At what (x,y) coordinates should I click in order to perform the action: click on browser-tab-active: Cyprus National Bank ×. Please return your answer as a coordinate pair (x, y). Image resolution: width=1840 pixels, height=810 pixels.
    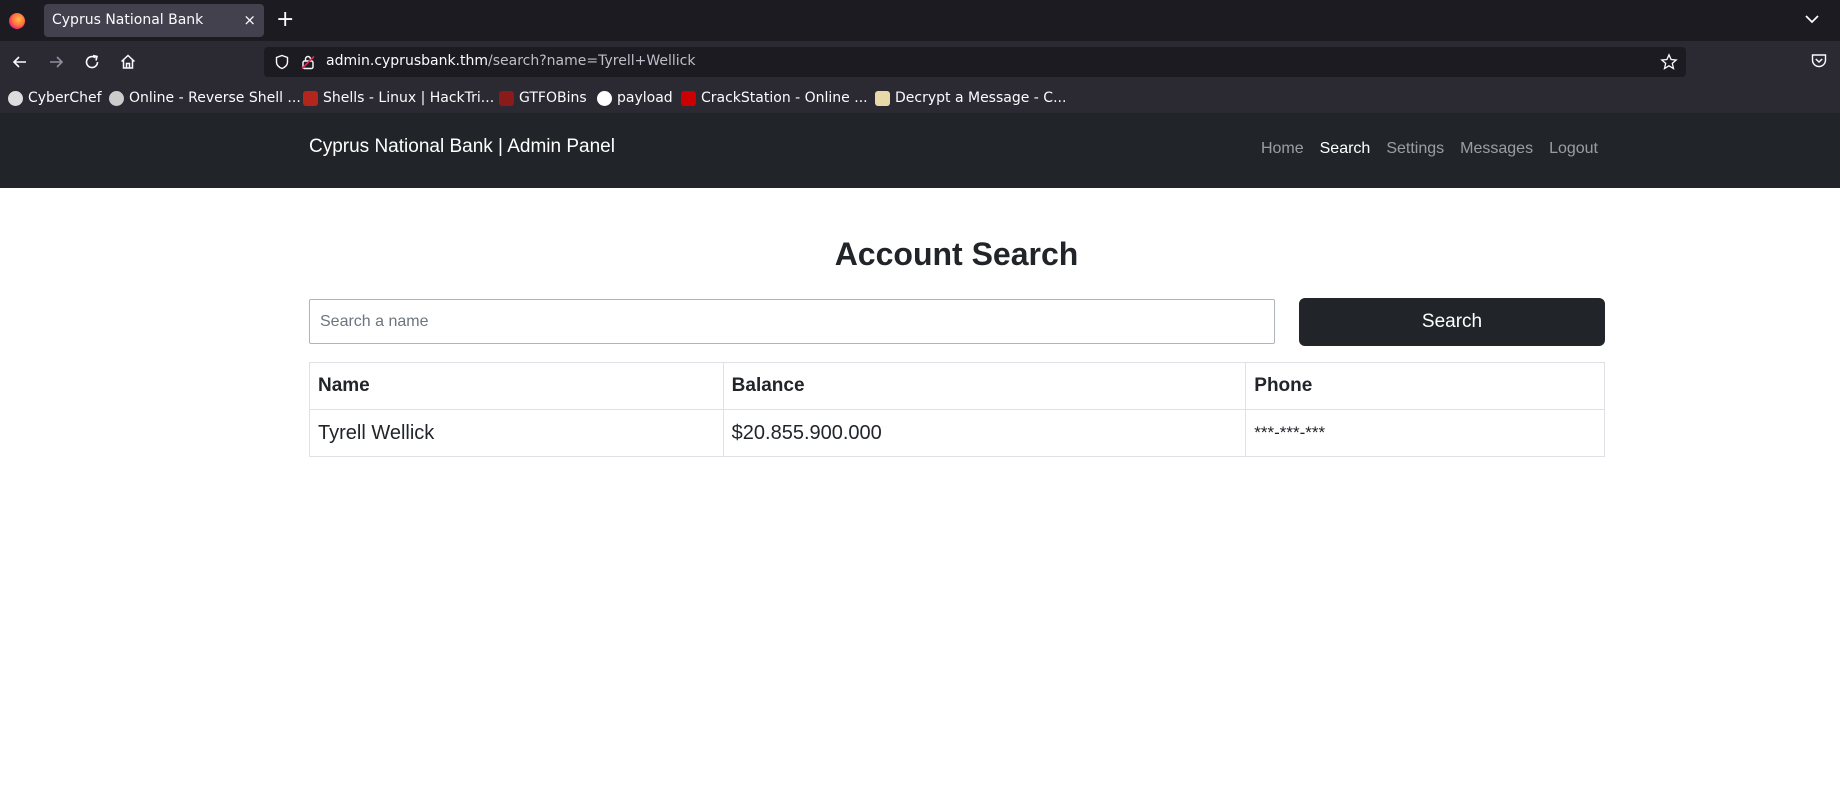
    Looking at the image, I should click on (154, 20).